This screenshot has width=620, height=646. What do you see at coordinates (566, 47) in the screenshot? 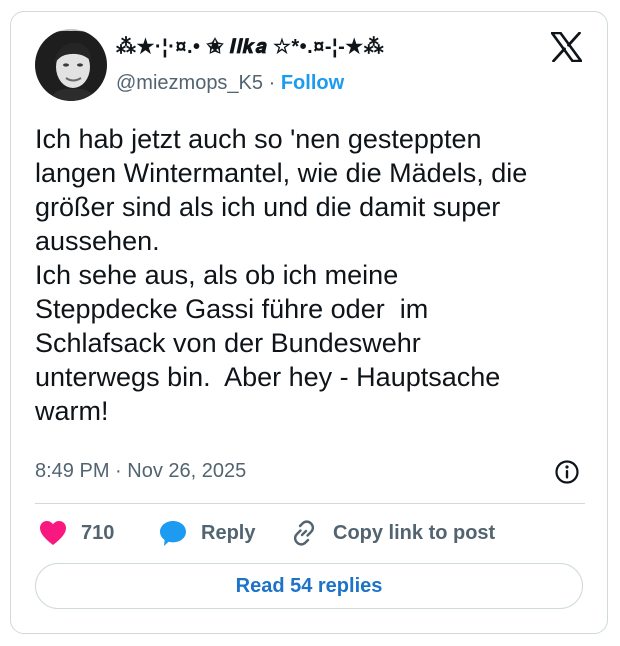
I see `x-logo-icon` at bounding box center [566, 47].